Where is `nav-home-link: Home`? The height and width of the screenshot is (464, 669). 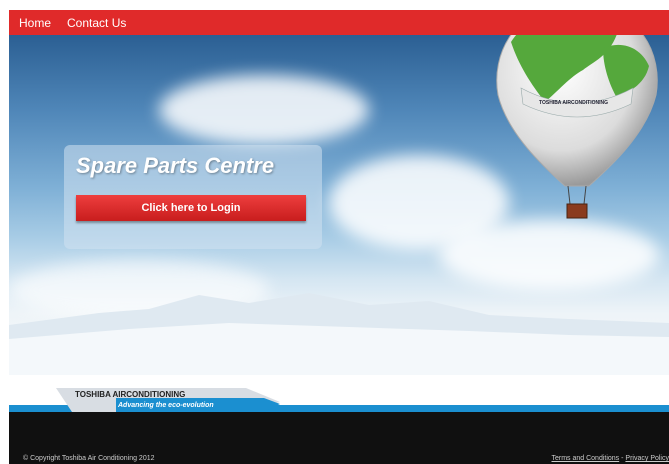
nav-home-link: Home is located at coordinates (35, 23).